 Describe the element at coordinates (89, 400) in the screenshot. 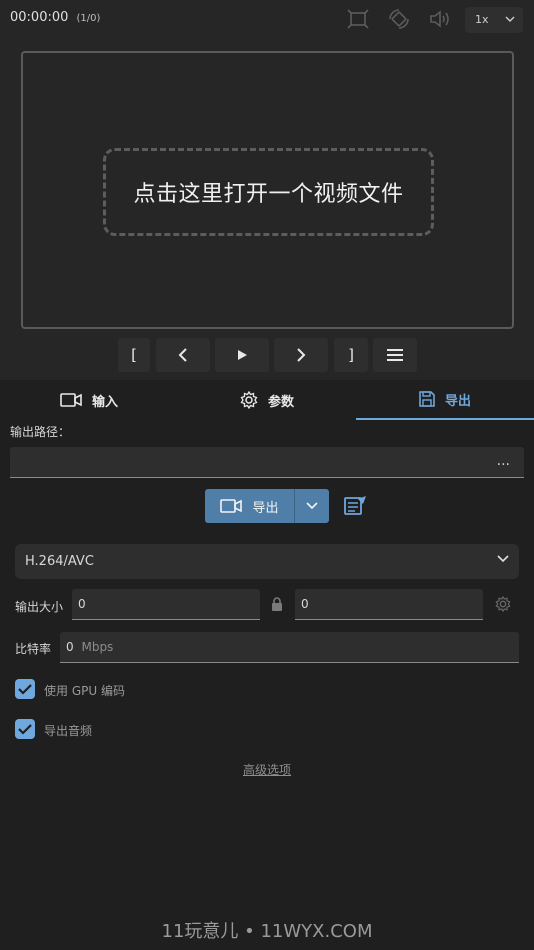

I see `tab-input: 输入` at that location.